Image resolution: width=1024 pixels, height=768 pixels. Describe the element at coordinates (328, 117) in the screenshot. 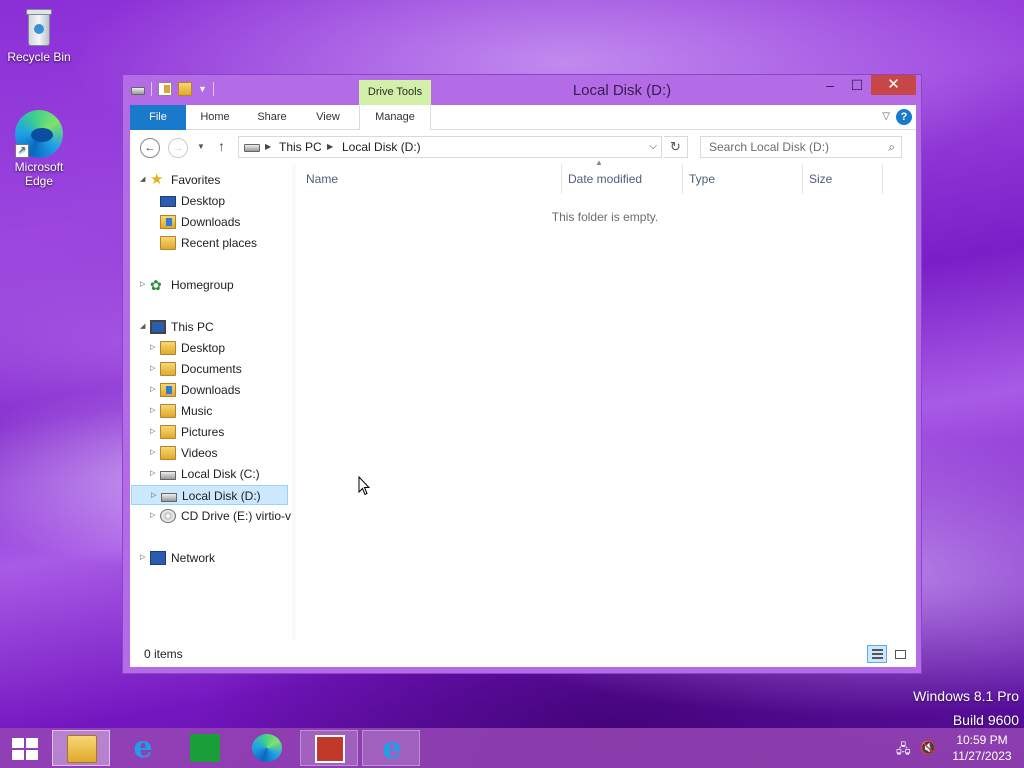

I see `tab-view: View` at that location.